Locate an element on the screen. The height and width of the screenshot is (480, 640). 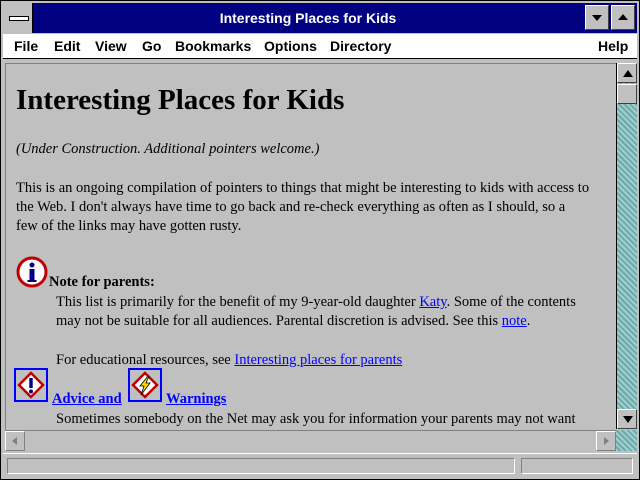
arrow-left-icon is located at coordinates (14, 441).